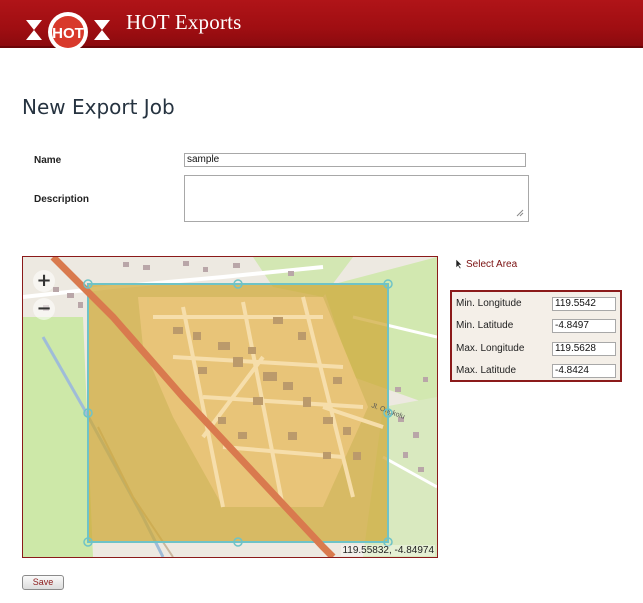  I want to click on min-longitude-row: Min. Longitude 119.5542, so click(536, 304).